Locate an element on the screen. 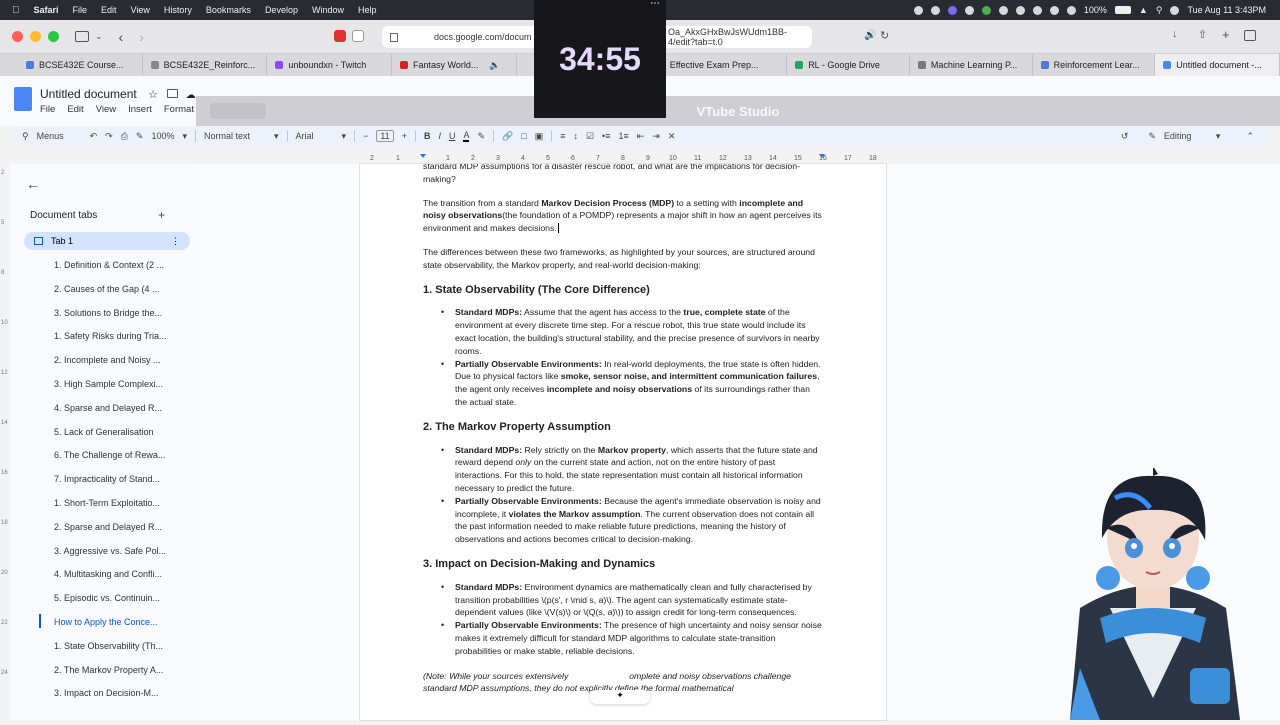  vtube-studio-window-titlebar: VTube Studio is located at coordinates (738, 111).